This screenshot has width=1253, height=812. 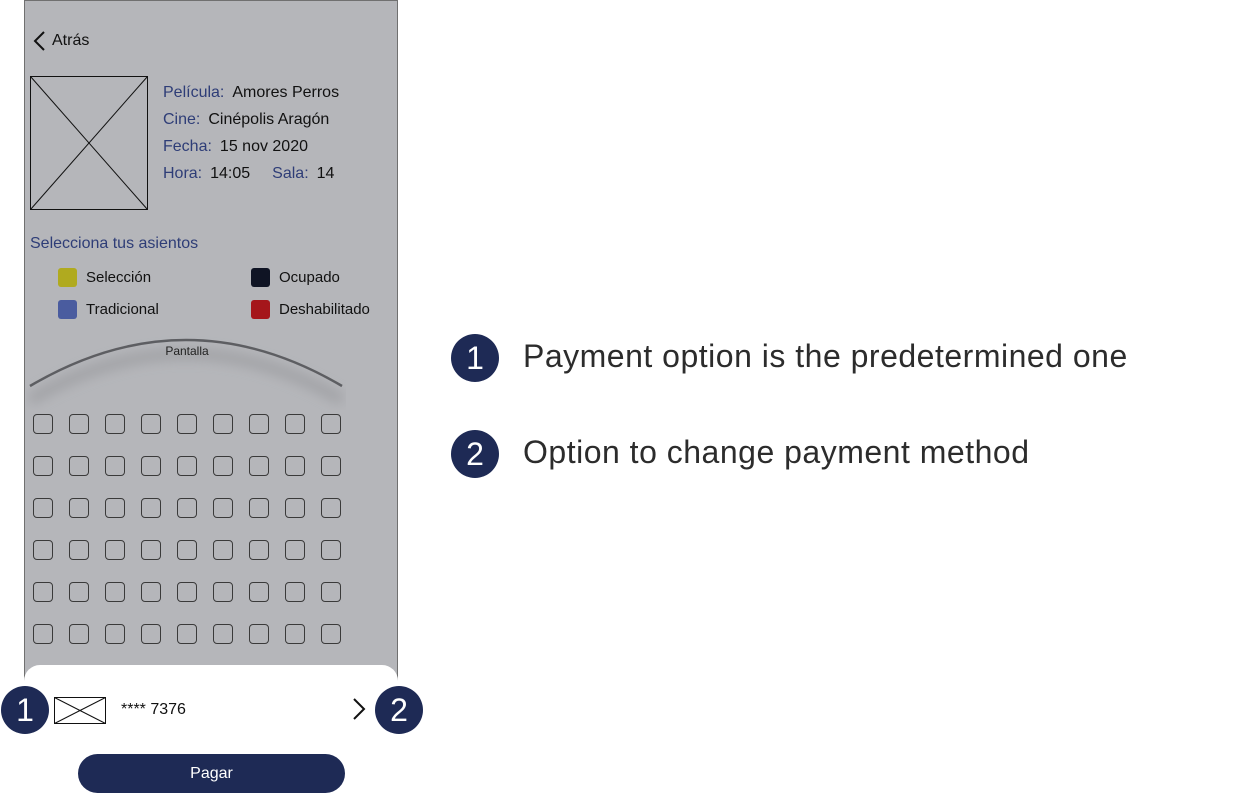 I want to click on legend-swatch-disabled, so click(x=260, y=309).